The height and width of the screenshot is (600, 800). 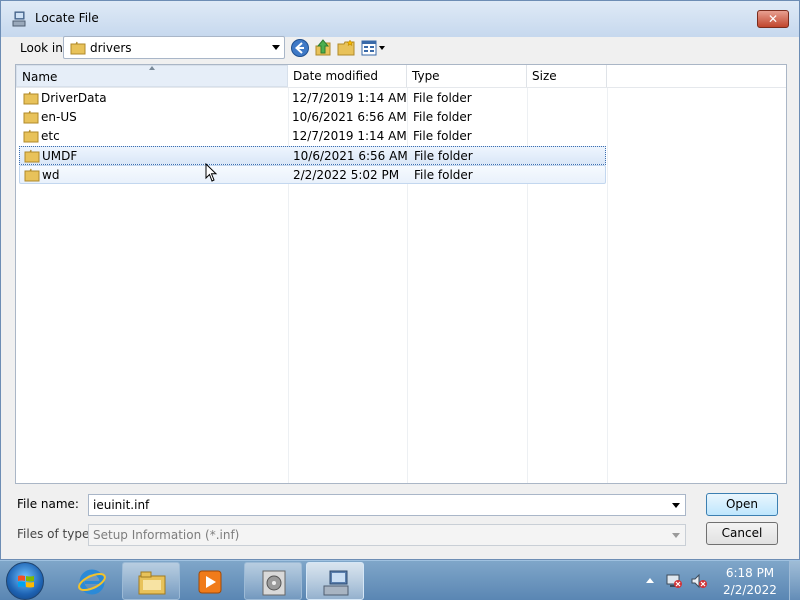 What do you see at coordinates (742, 533) in the screenshot?
I see `cancel-button: Cancel` at bounding box center [742, 533].